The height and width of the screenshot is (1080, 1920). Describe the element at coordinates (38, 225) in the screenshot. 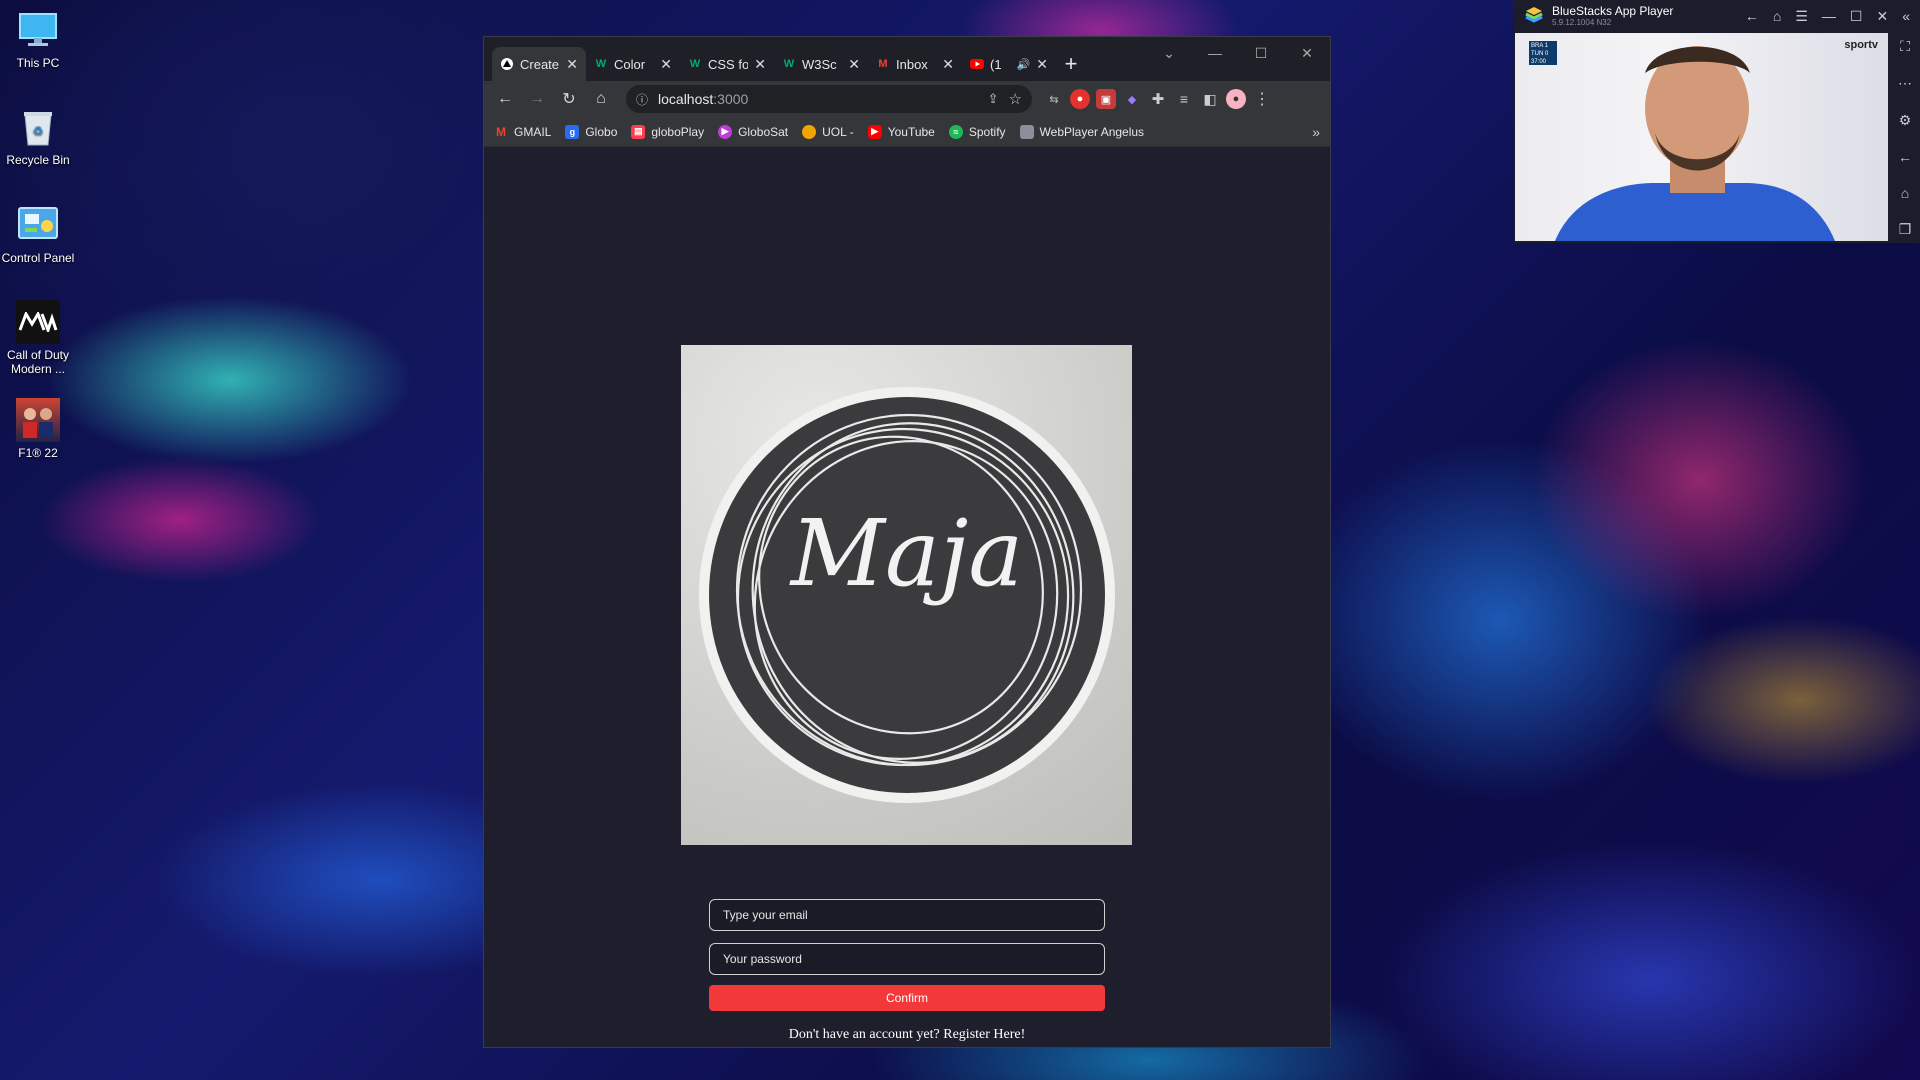

I see `control-panel-icon` at that location.